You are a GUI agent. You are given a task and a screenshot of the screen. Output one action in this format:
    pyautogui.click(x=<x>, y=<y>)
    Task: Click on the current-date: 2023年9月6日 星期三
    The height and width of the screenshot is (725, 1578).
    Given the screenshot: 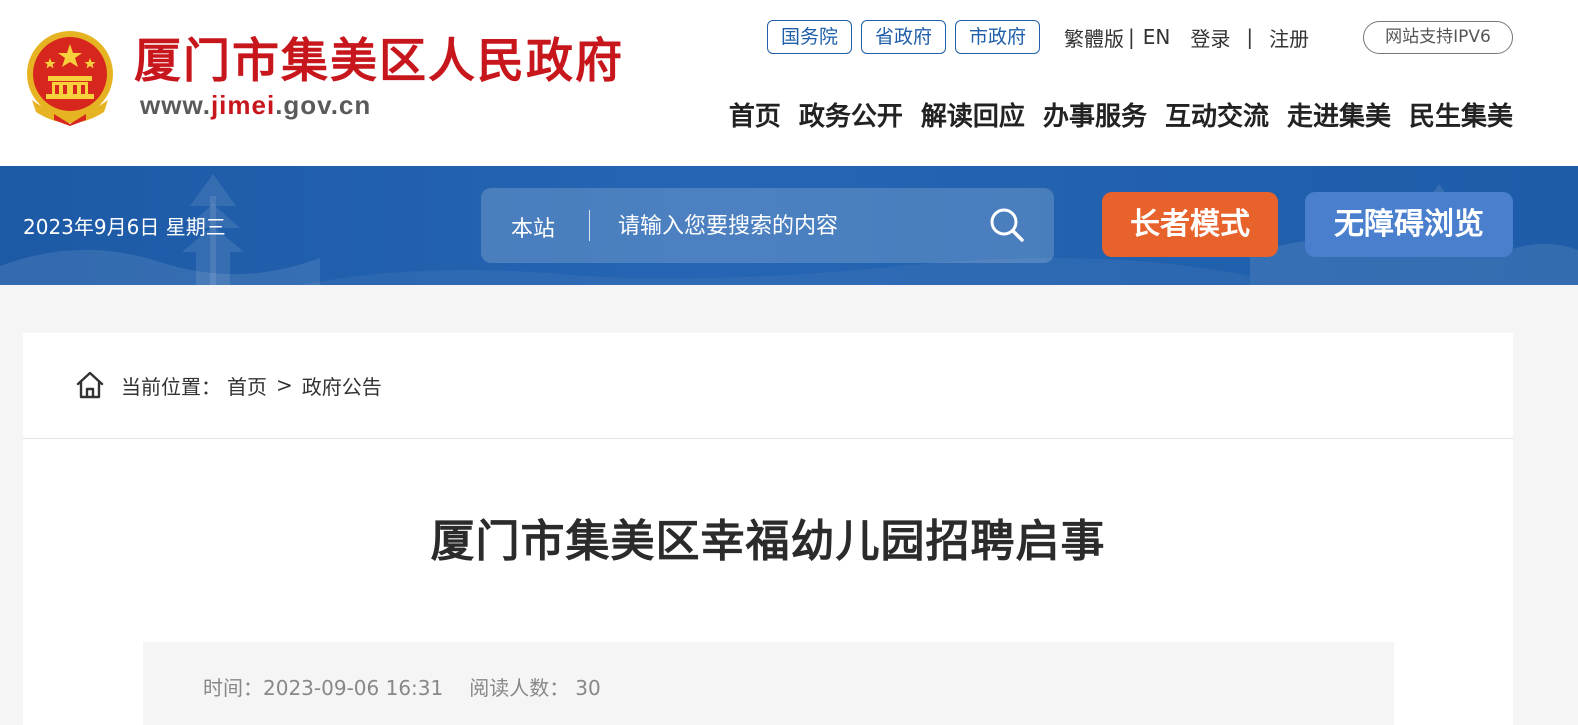 What is the action you would take?
    pyautogui.click(x=124, y=227)
    